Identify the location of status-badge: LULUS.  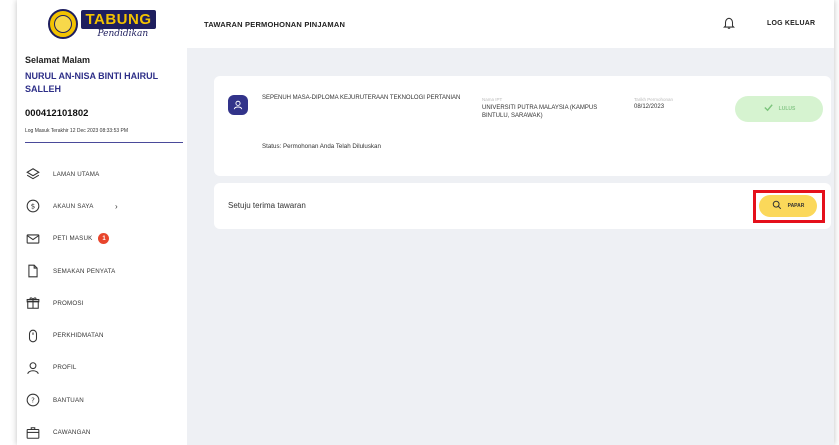
(779, 109).